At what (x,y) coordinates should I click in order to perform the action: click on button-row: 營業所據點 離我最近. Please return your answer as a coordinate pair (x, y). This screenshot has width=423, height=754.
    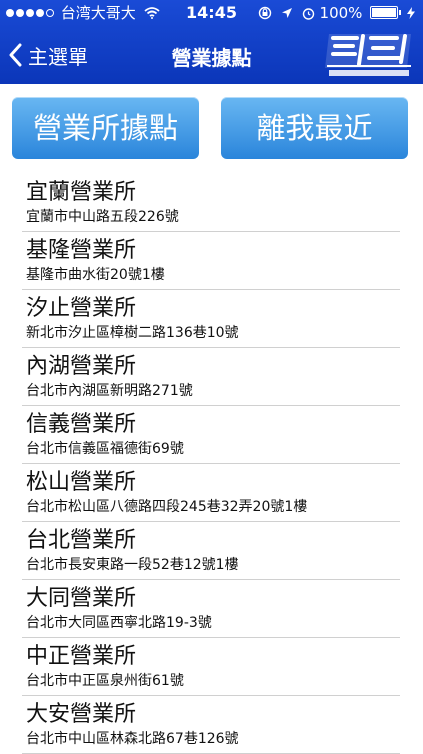
    Looking at the image, I should click on (211, 128).